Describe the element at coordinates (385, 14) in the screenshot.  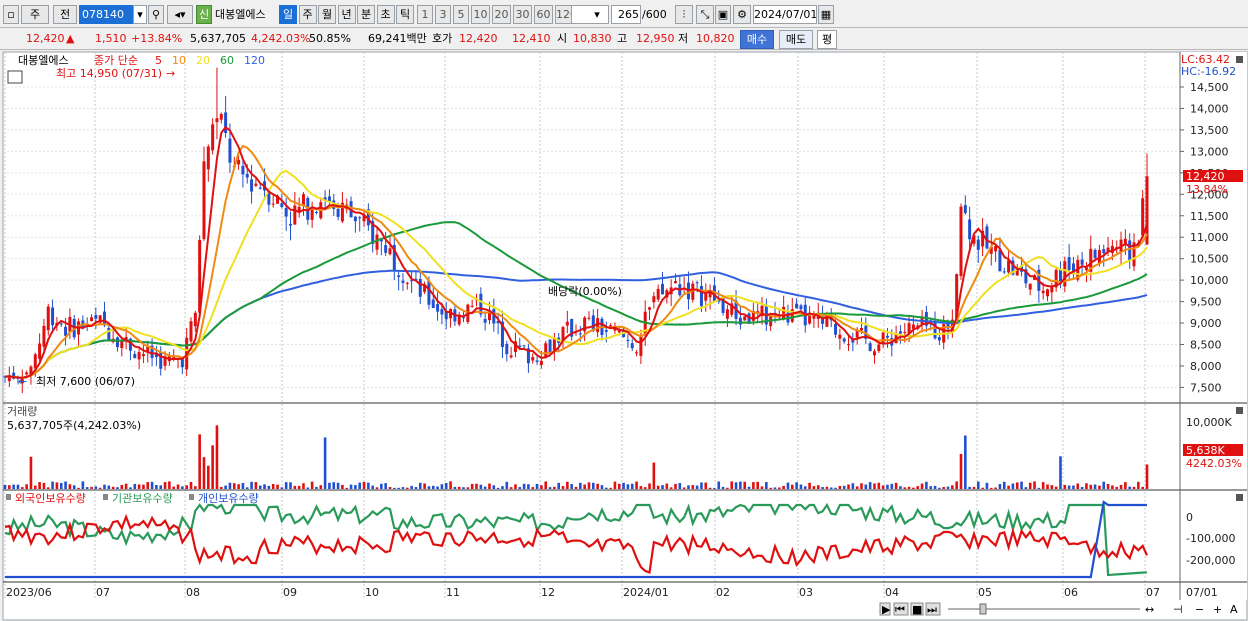
I see `period-tab: 초` at that location.